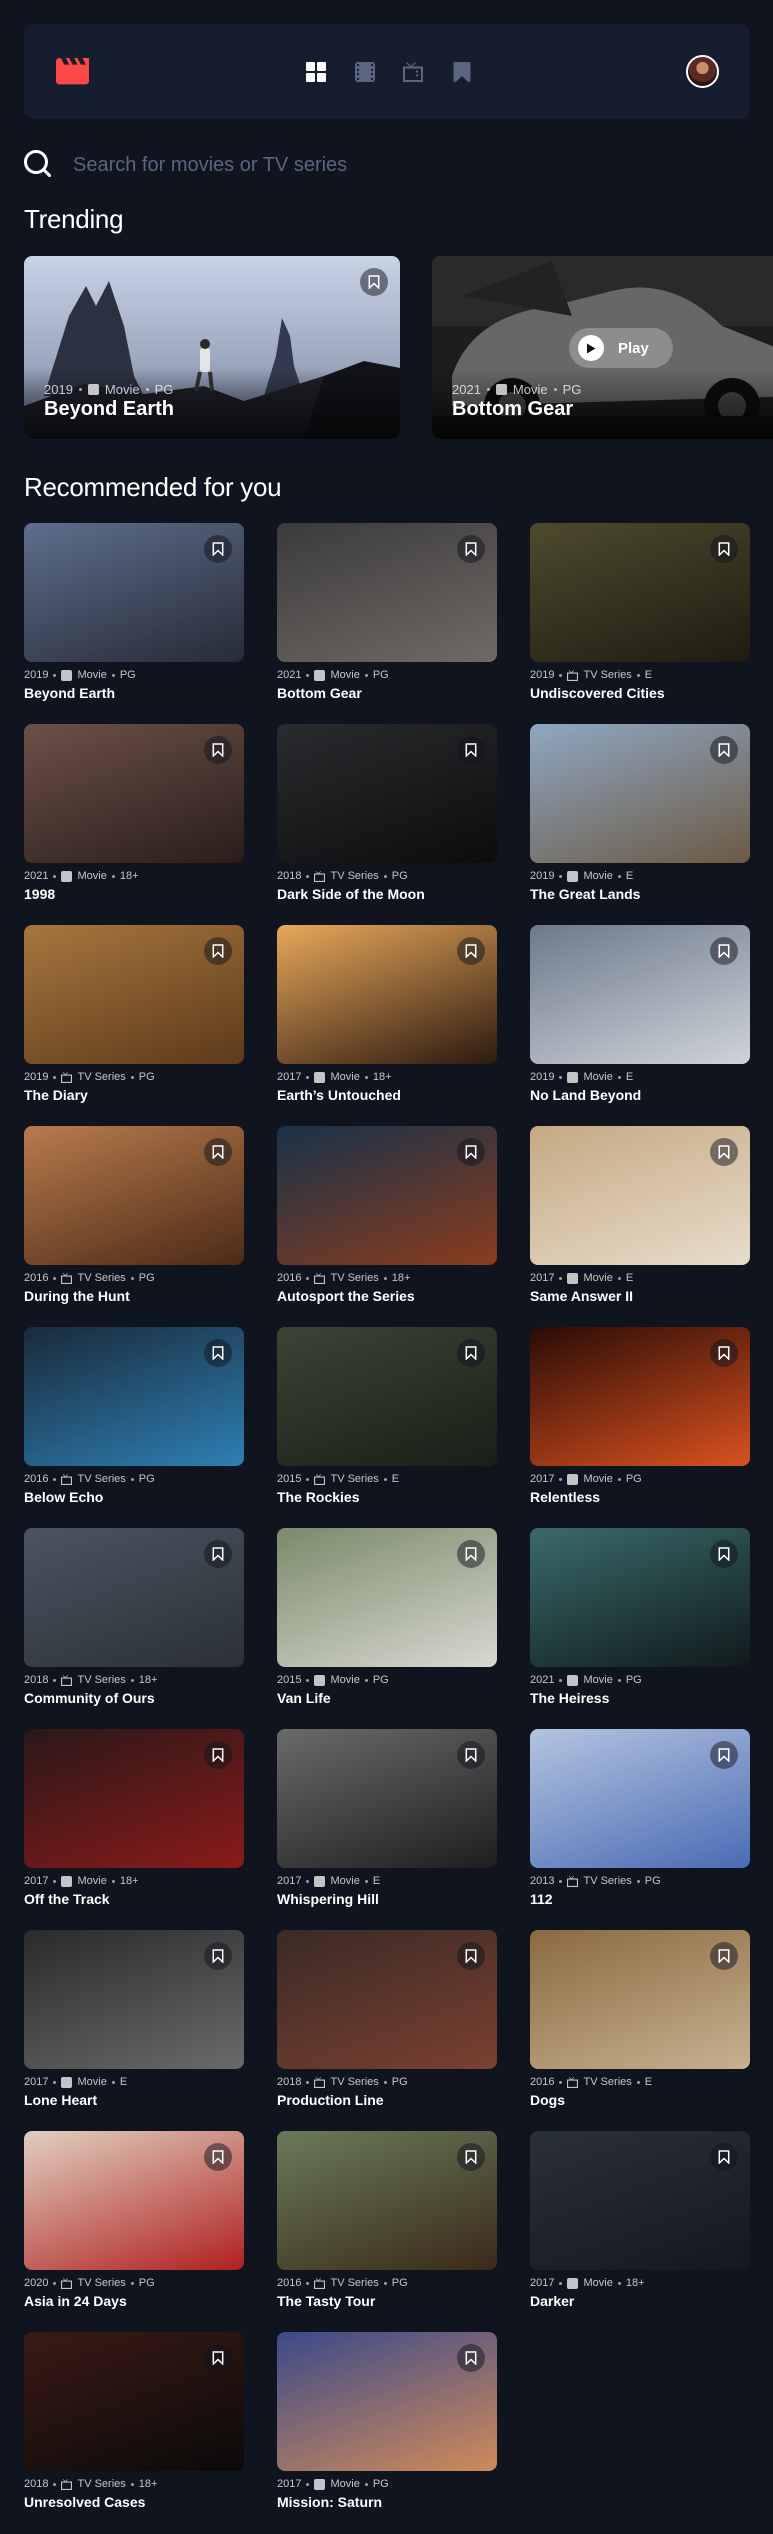 Image resolution: width=773 pixels, height=2534 pixels. Describe the element at coordinates (387, 2227) in the screenshot. I see `media-card: 2016 TV Series PG The Tasty Tour` at that location.